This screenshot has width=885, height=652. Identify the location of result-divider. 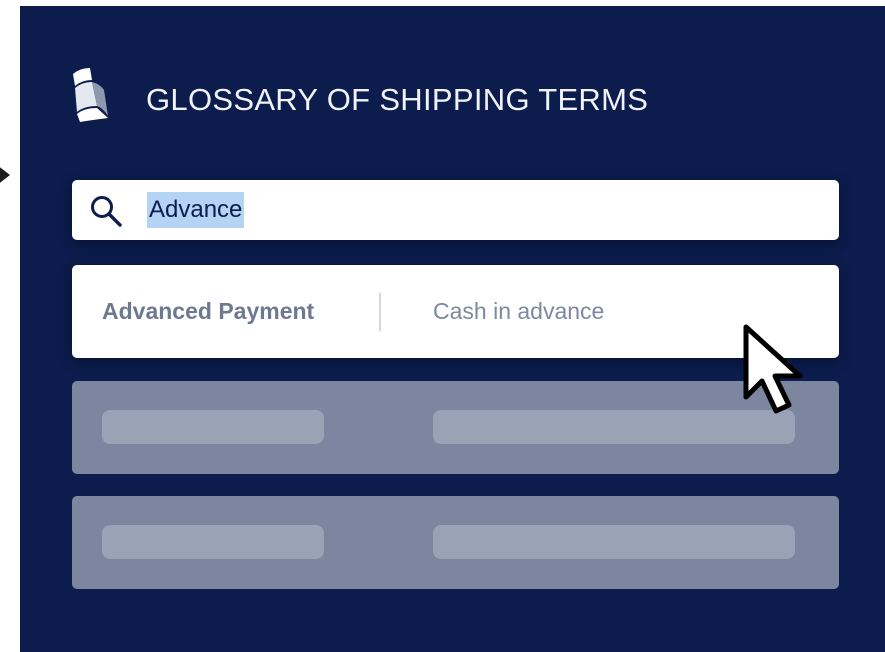
(380, 312).